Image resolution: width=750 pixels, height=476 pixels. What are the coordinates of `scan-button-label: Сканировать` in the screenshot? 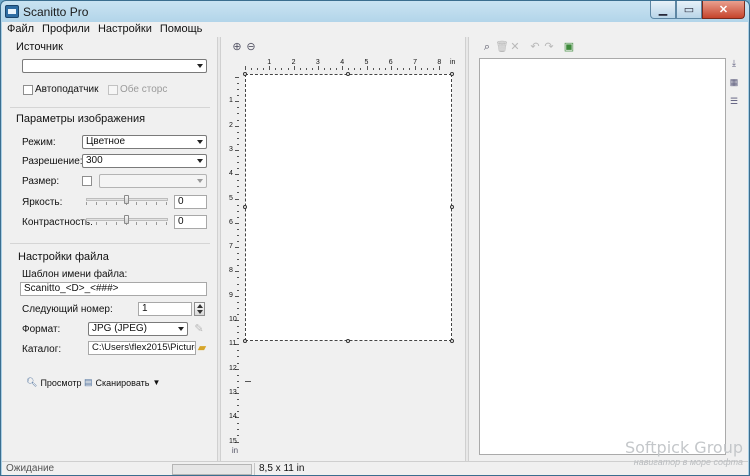 It's located at (122, 382).